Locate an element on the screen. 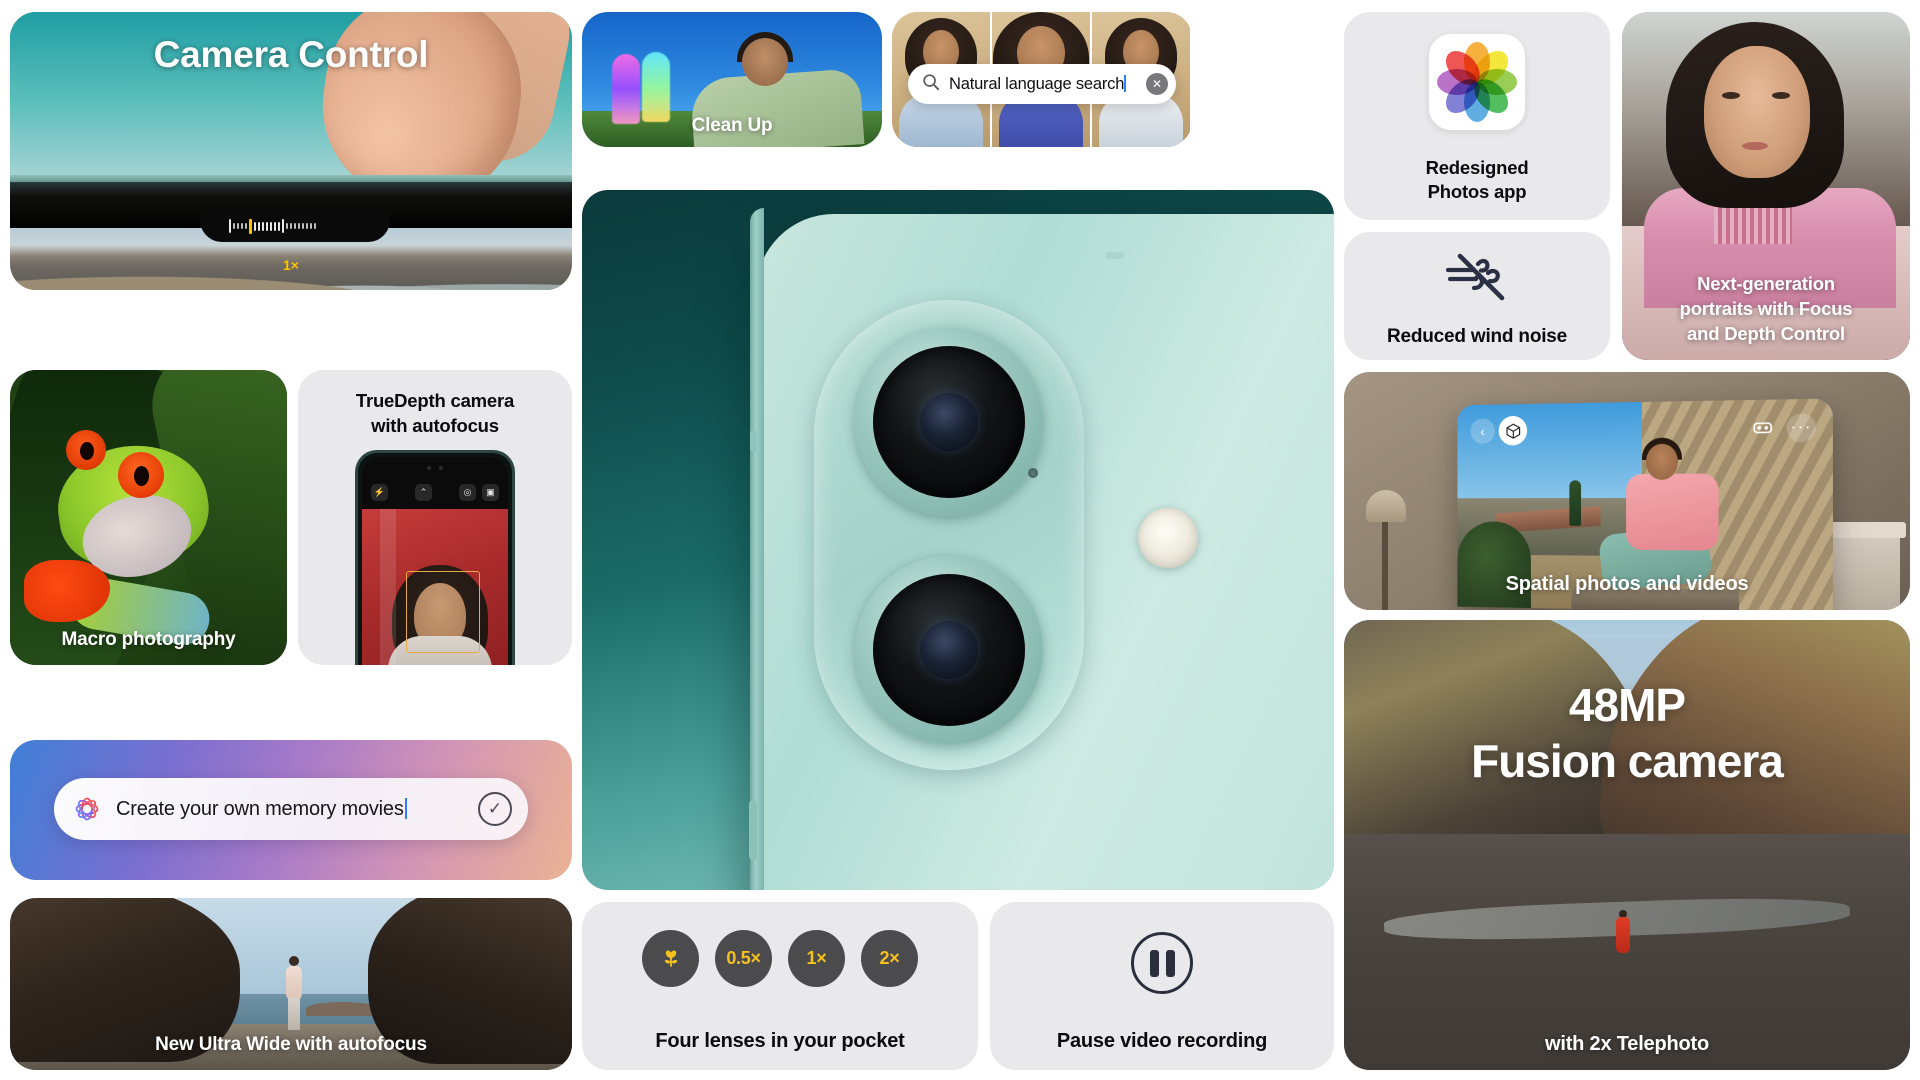  portraits-caption-line1: Next-generation is located at coordinates (1766, 283).